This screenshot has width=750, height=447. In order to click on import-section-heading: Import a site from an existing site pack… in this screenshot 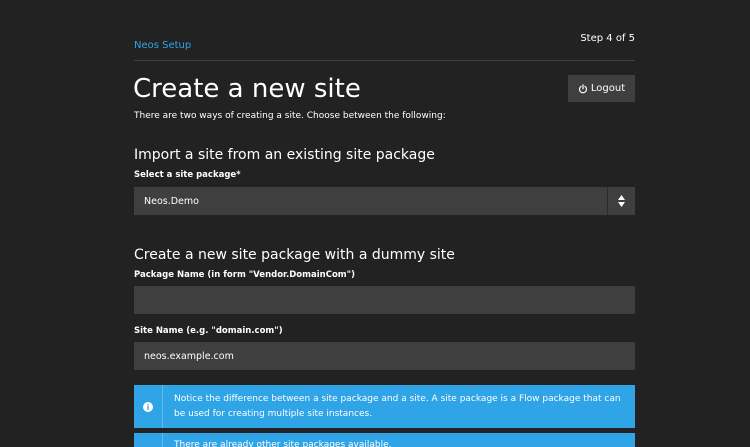, I will do `click(284, 155)`.